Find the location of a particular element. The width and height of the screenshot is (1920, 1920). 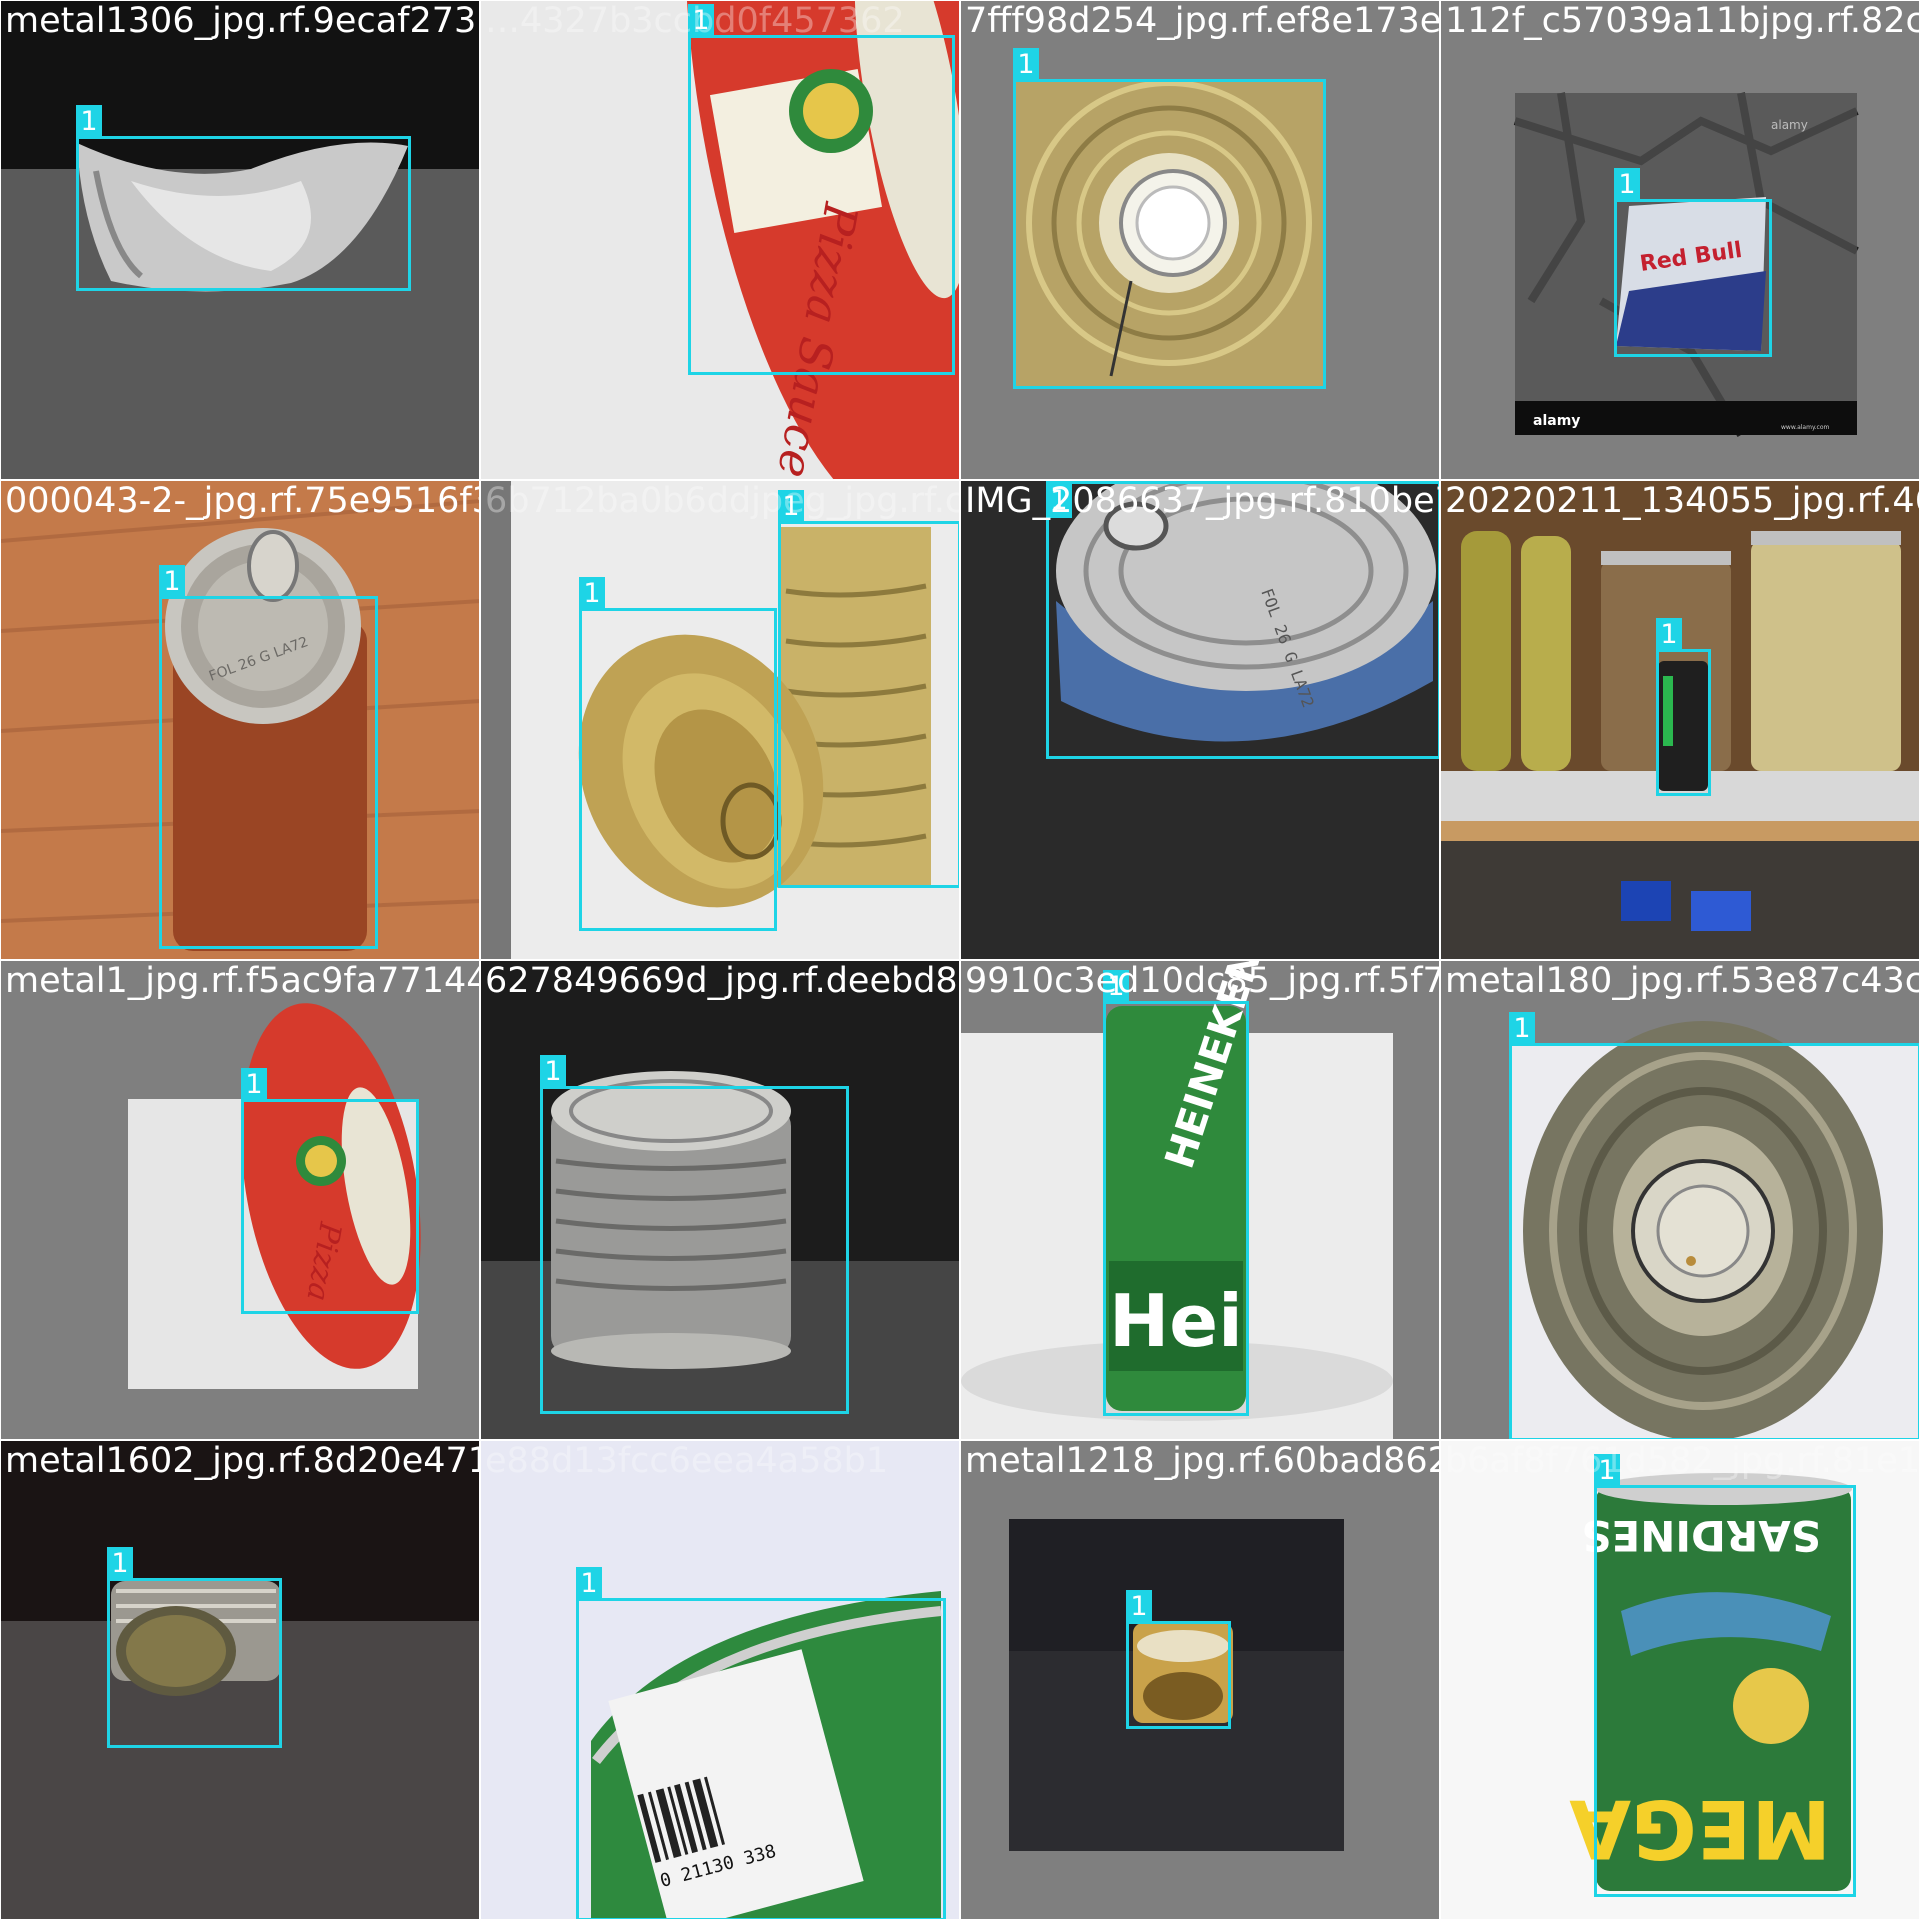

tile-filename: 7fff98d254_jpg.rf.ef8e173e2a is located at coordinates (1202, 21).